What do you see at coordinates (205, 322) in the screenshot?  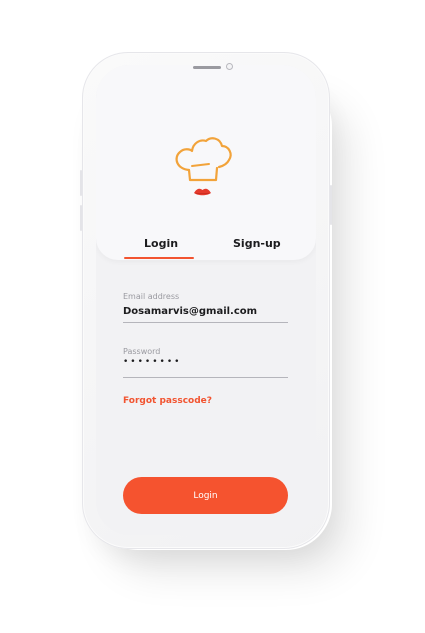 I see `email-underline` at bounding box center [205, 322].